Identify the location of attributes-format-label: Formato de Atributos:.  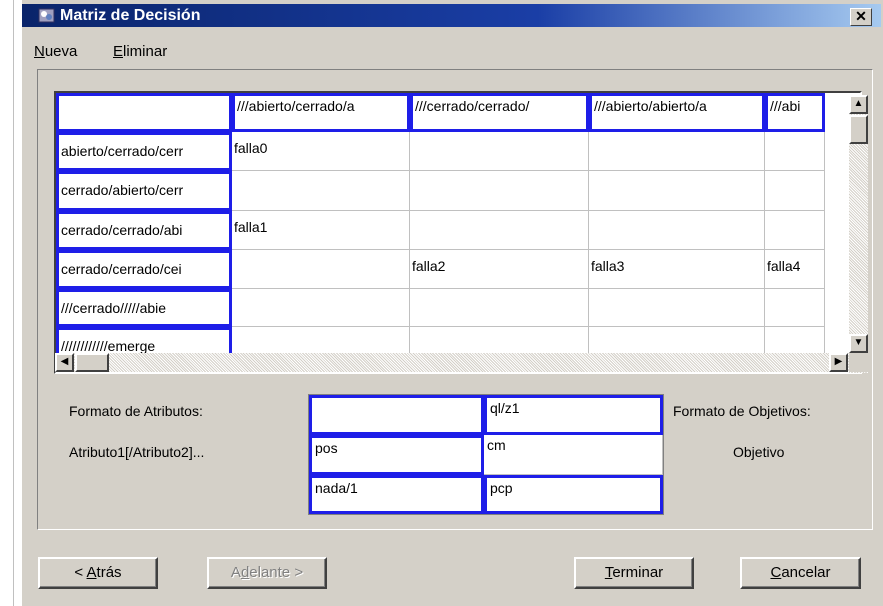
(136, 411).